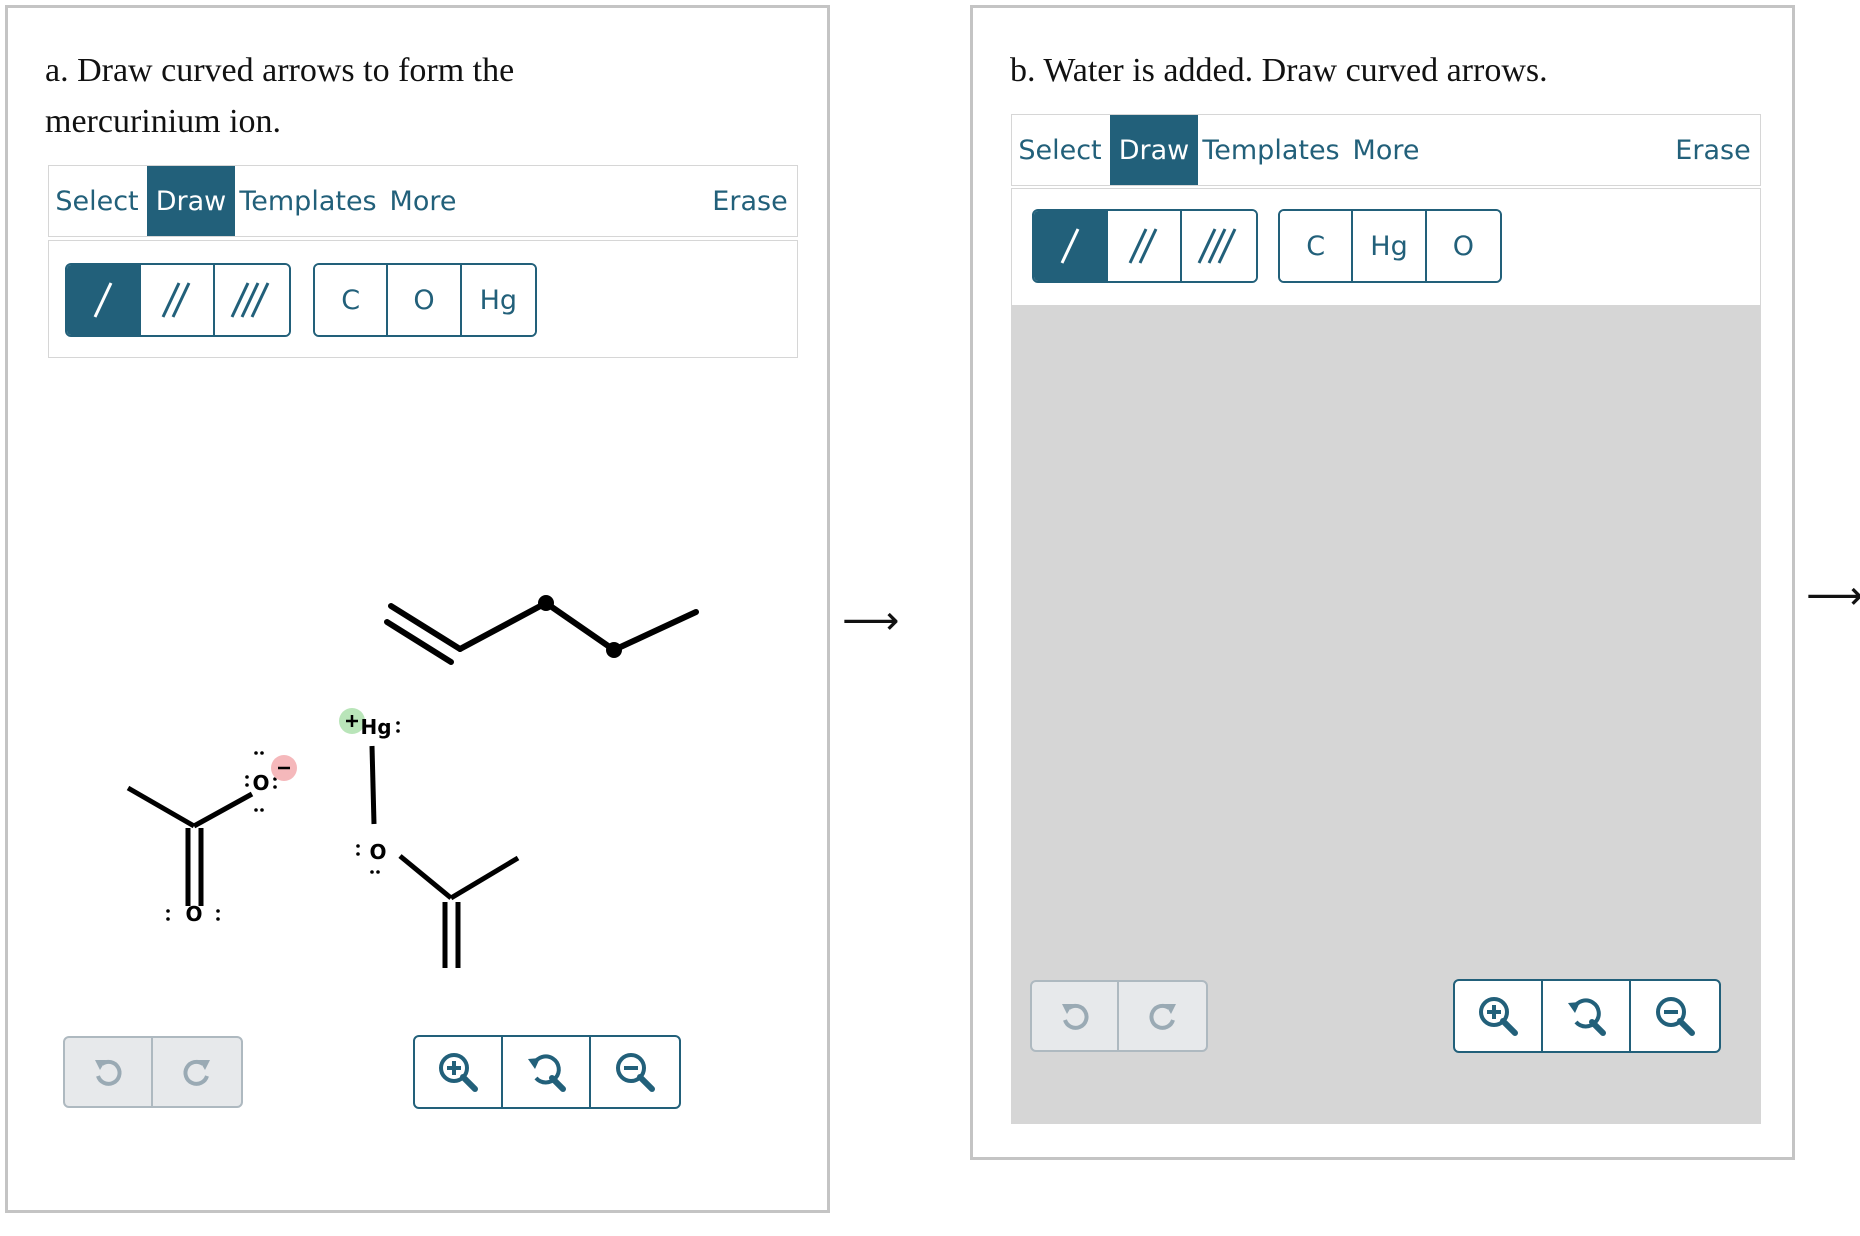  I want to click on zoom-group-a, so click(547, 1072).